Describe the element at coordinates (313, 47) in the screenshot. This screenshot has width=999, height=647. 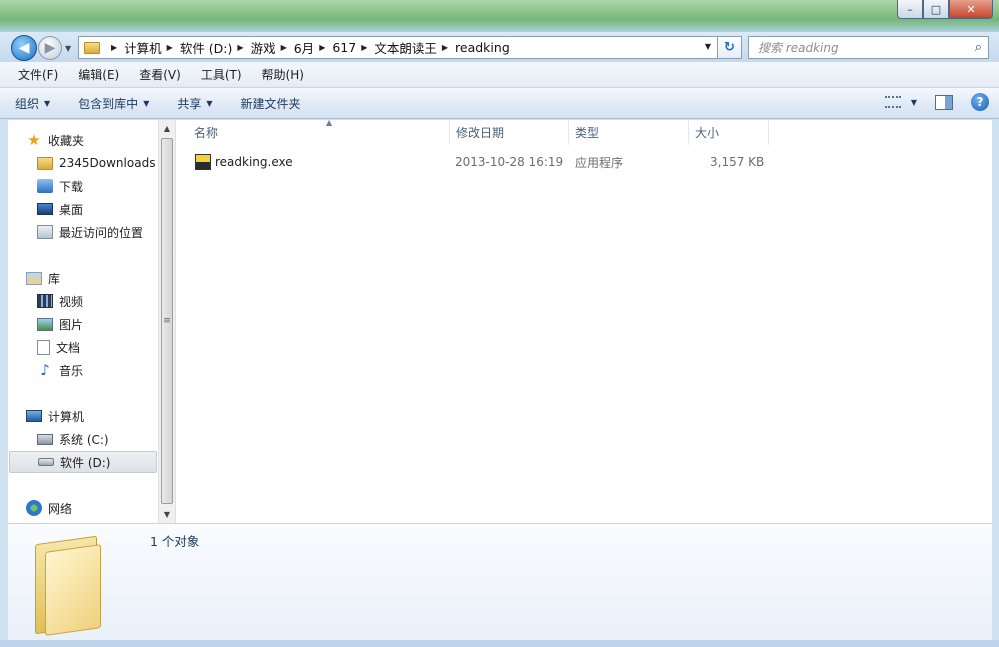
I see `breadcrumb-june: 6月 ▶` at that location.